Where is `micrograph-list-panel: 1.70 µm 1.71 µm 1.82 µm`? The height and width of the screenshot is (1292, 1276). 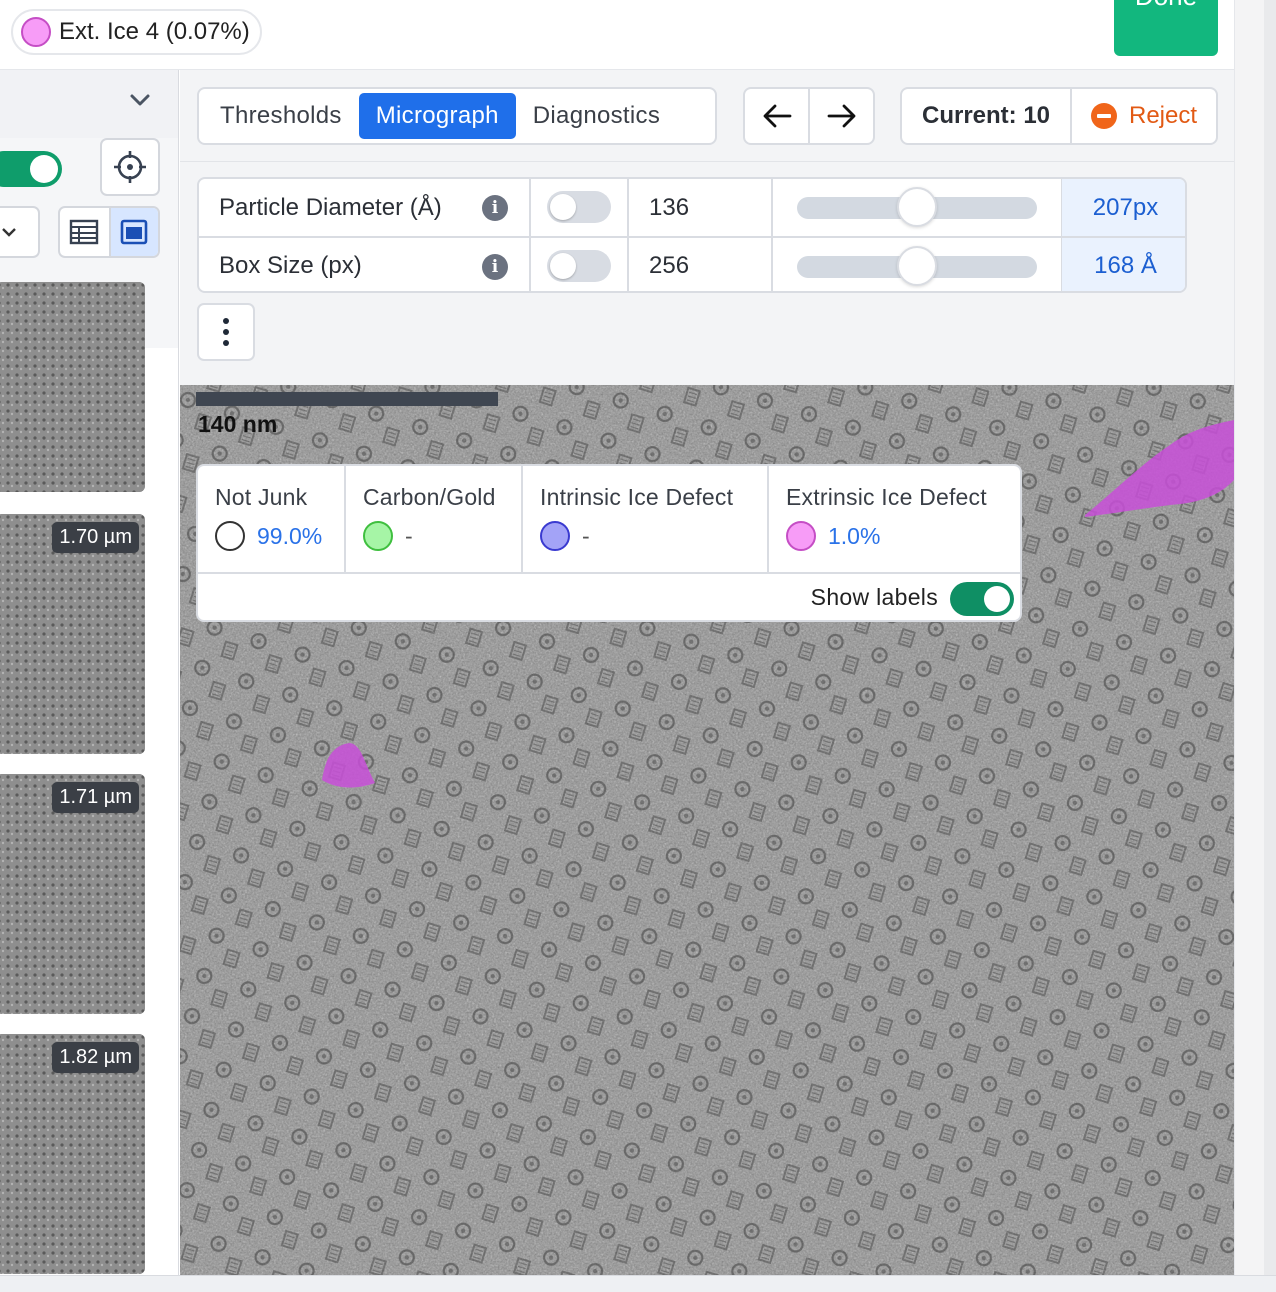
micrograph-list-panel: 1.70 µm 1.71 µm 1.82 µm is located at coordinates (89, 672).